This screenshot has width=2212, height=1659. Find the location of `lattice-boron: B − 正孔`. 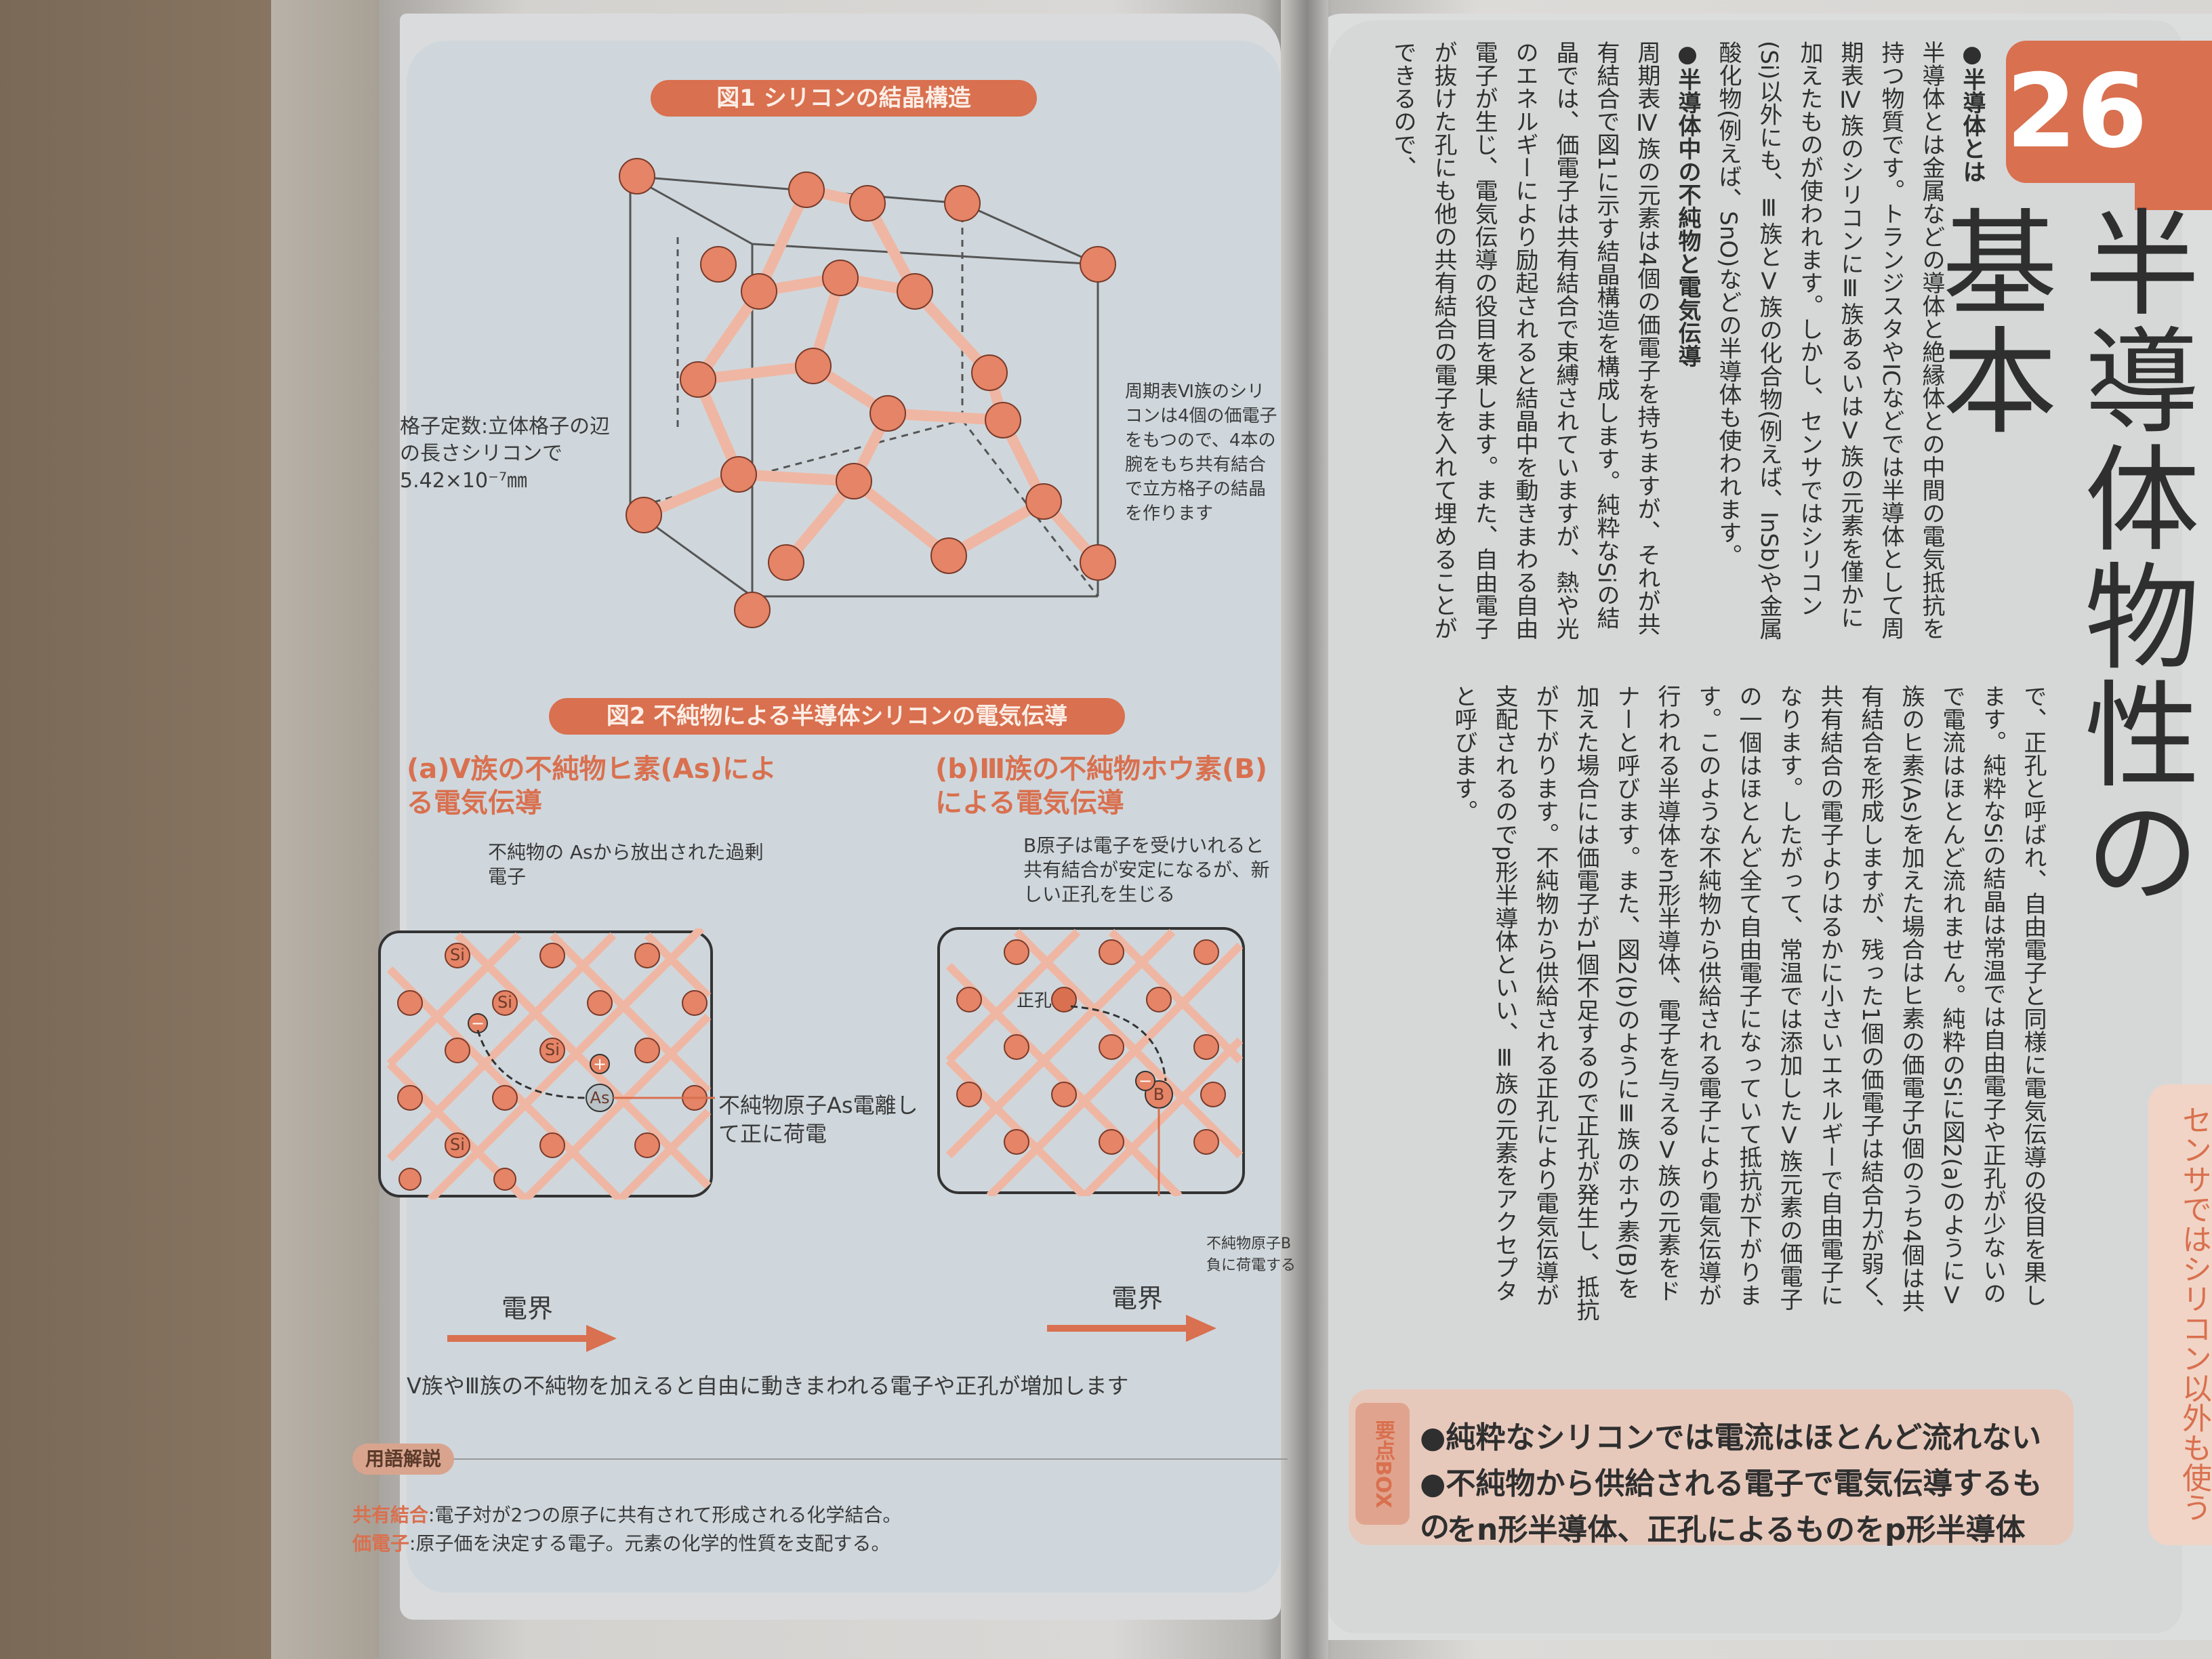

lattice-boron: B − 正孔 is located at coordinates (1091, 1061).